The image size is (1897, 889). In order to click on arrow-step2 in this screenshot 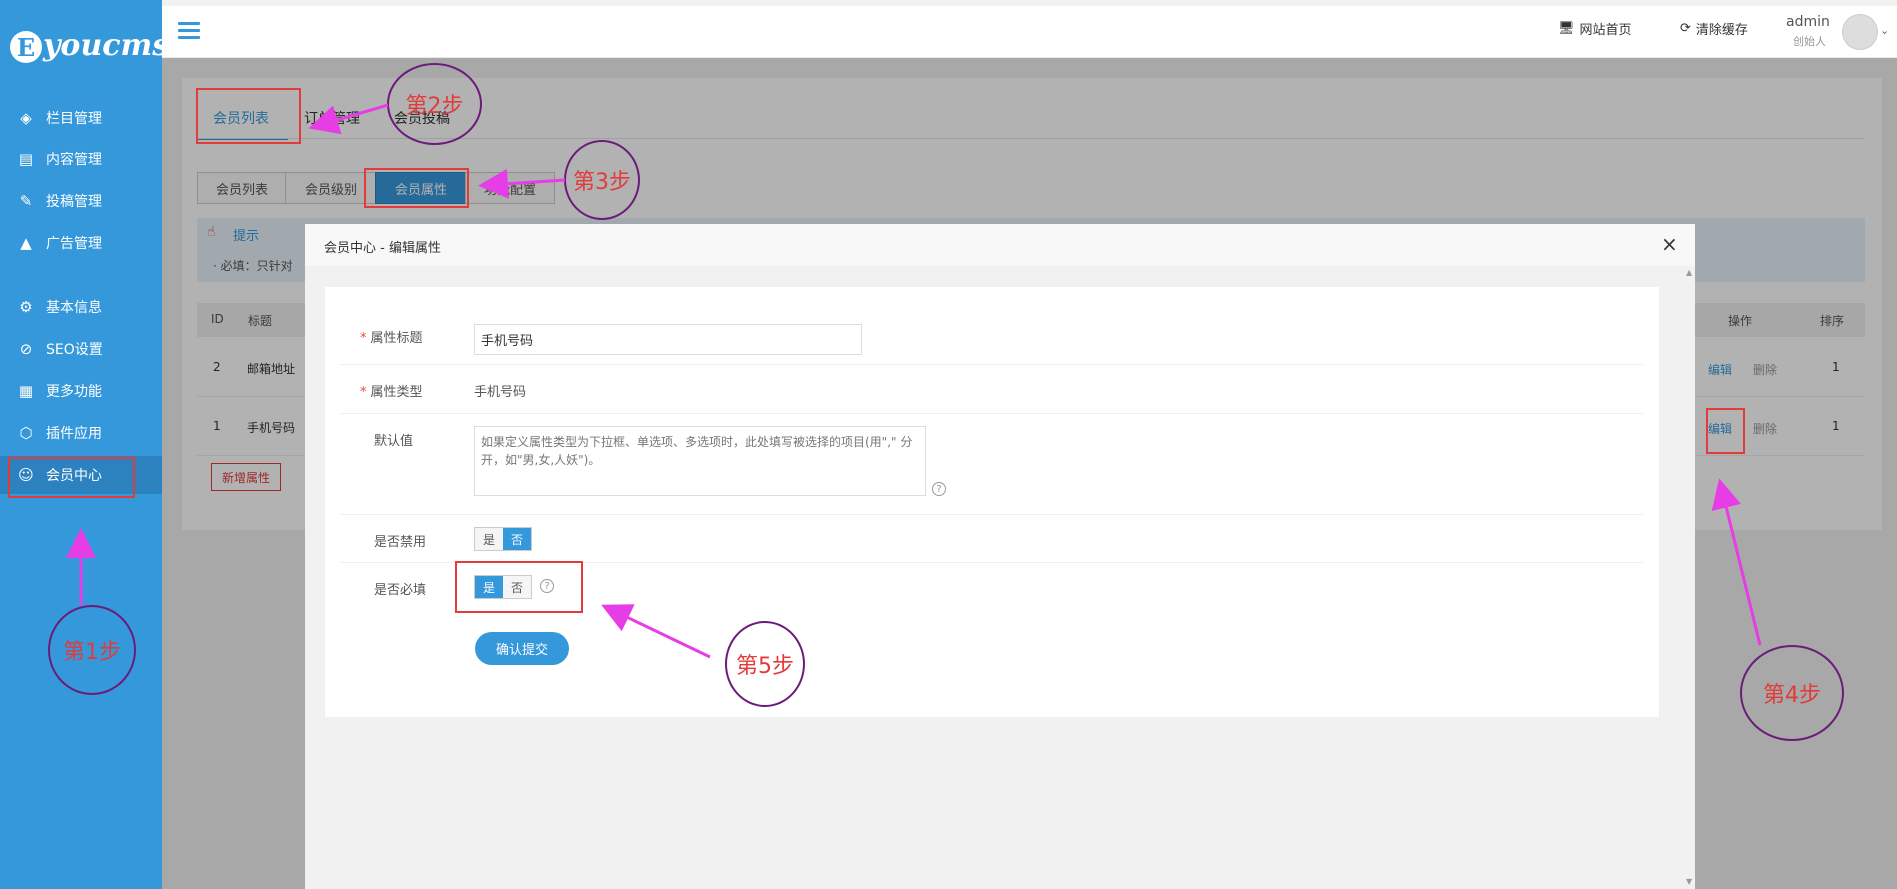, I will do `click(348, 119)`.